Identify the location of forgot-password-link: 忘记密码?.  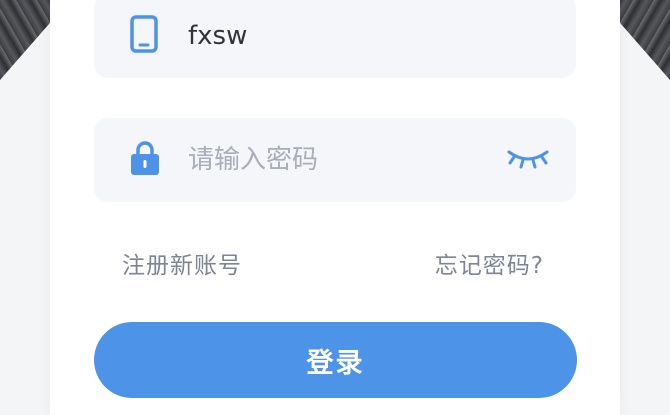
(489, 263).